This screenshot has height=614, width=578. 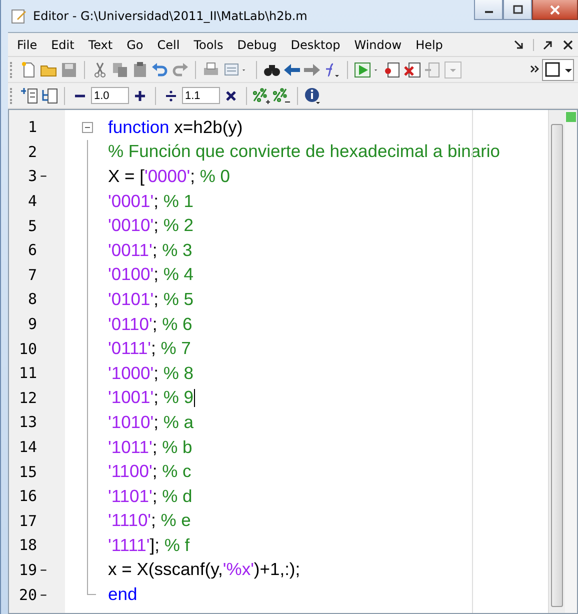 I want to click on maximize-icon, so click(x=517, y=9).